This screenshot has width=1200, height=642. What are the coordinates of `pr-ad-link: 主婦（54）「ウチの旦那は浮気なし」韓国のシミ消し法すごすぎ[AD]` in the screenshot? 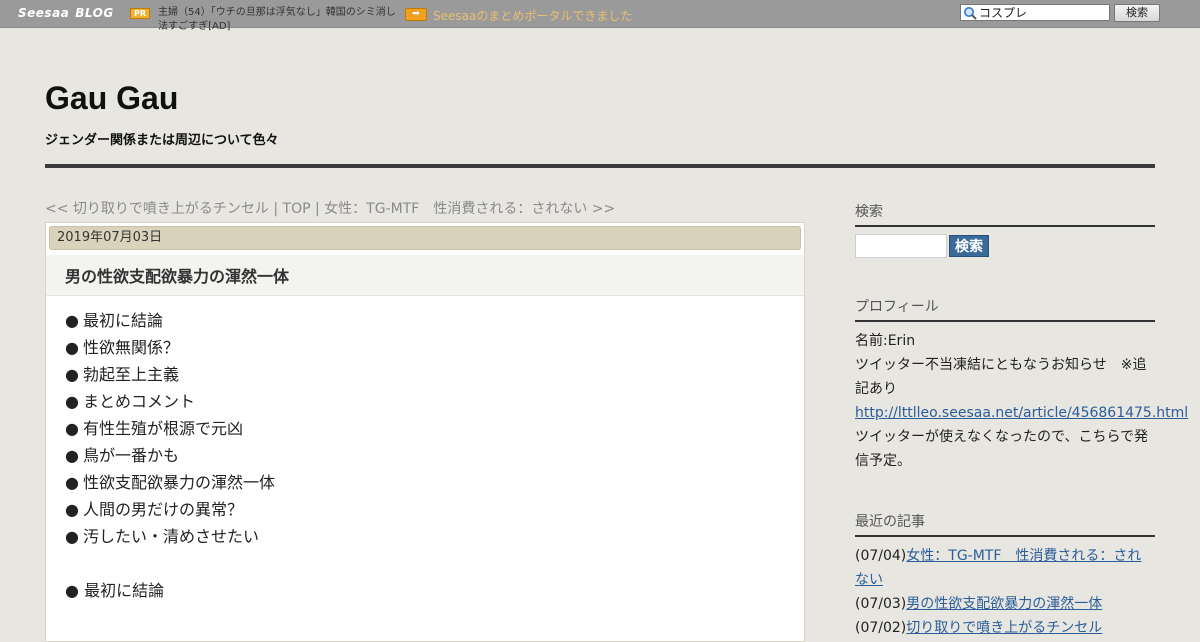 It's located at (278, 20).